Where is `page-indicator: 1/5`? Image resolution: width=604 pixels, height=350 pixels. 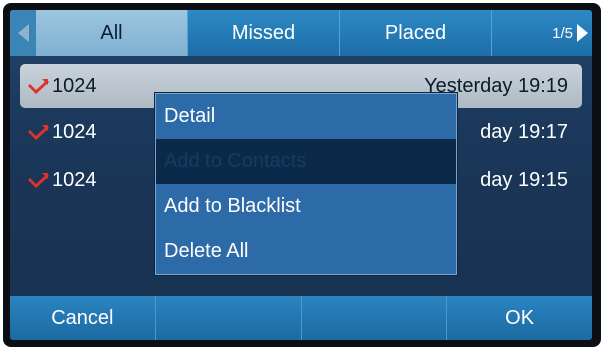 page-indicator: 1/5 is located at coordinates (562, 33).